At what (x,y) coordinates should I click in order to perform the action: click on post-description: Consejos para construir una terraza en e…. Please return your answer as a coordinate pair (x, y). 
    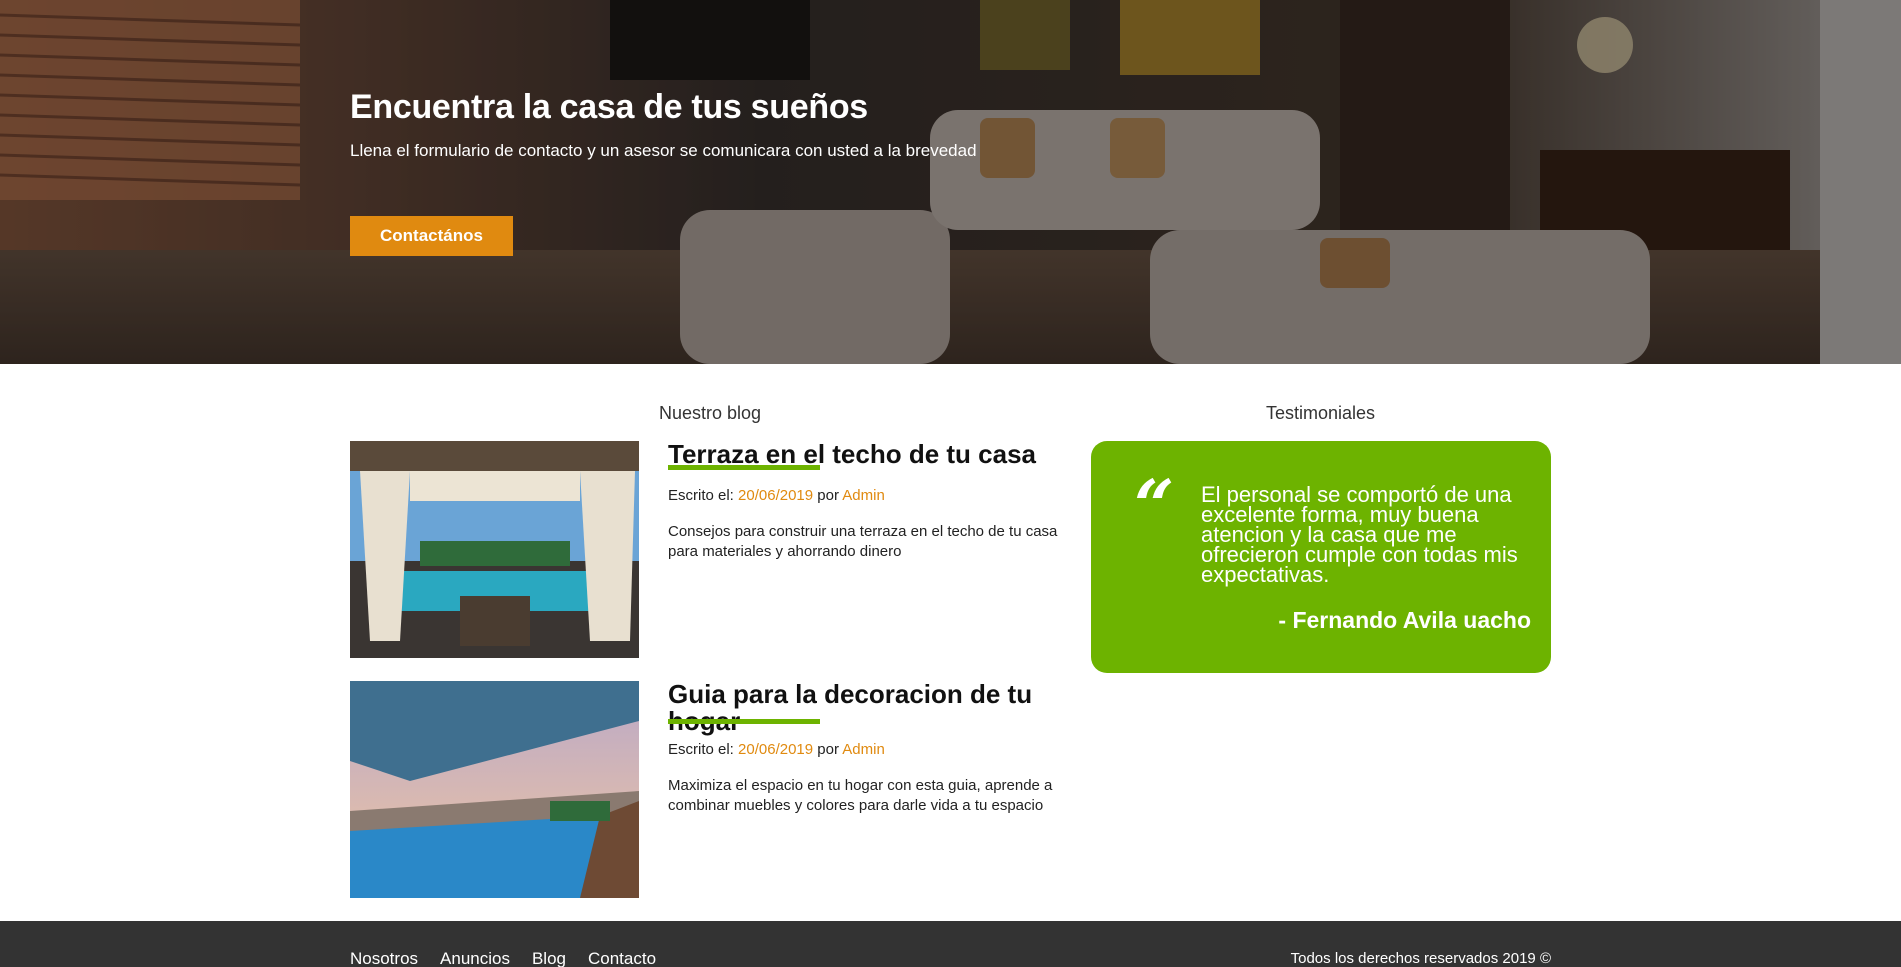
    Looking at the image, I should click on (863, 541).